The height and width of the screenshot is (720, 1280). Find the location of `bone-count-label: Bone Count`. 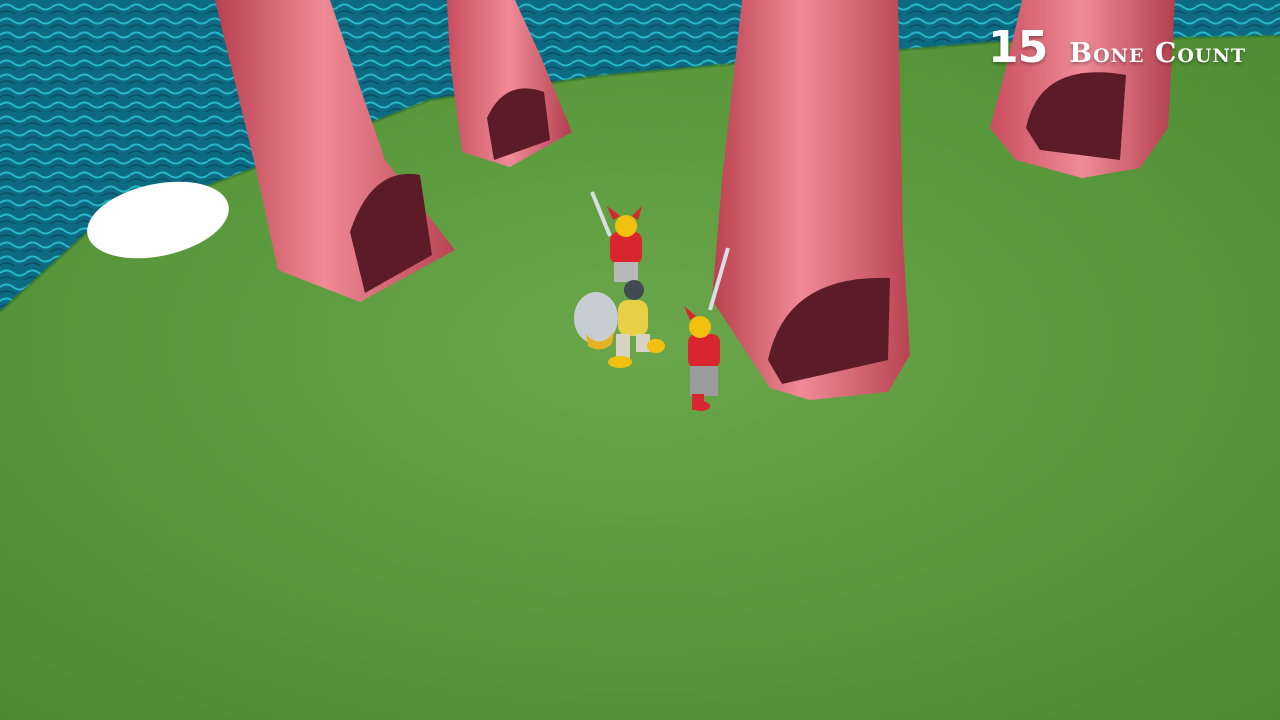

bone-count-label: Bone Count is located at coordinates (1157, 53).